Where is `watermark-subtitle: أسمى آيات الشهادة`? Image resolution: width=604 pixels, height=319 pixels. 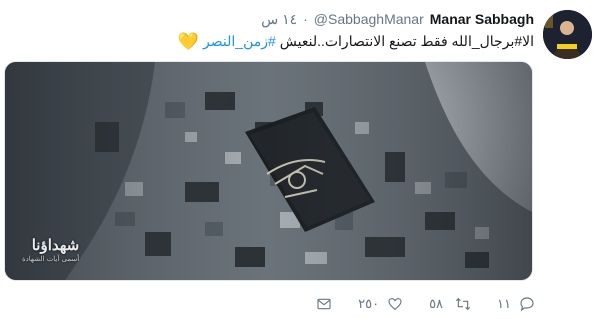
watermark-subtitle: أسمى آيات الشهادة is located at coordinates (51, 259).